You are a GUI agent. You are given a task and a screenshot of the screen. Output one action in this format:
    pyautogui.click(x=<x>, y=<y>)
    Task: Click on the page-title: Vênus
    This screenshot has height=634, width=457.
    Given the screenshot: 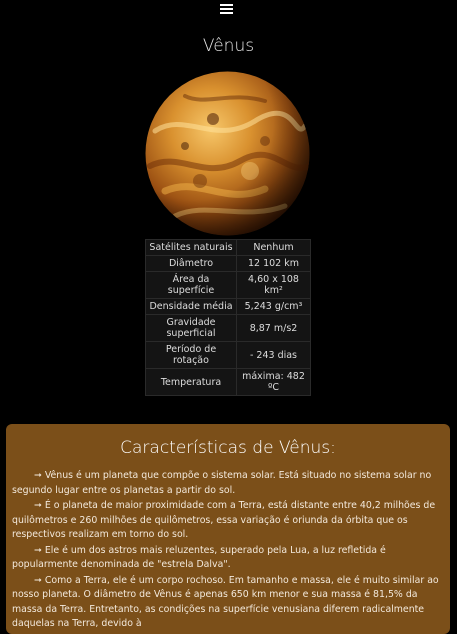 What is the action you would take?
    pyautogui.click(x=228, y=46)
    